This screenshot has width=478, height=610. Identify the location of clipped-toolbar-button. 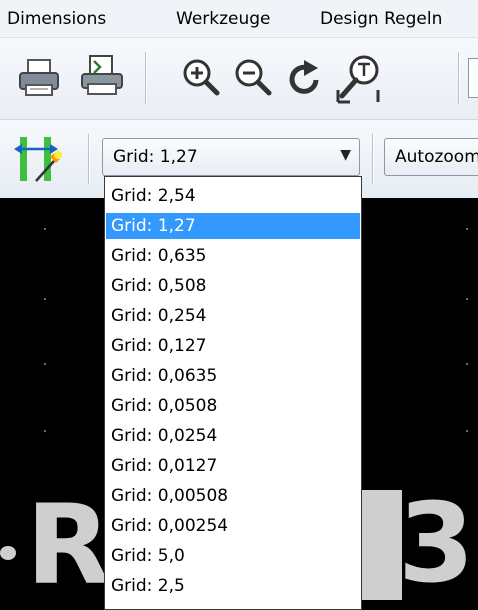
(473, 78).